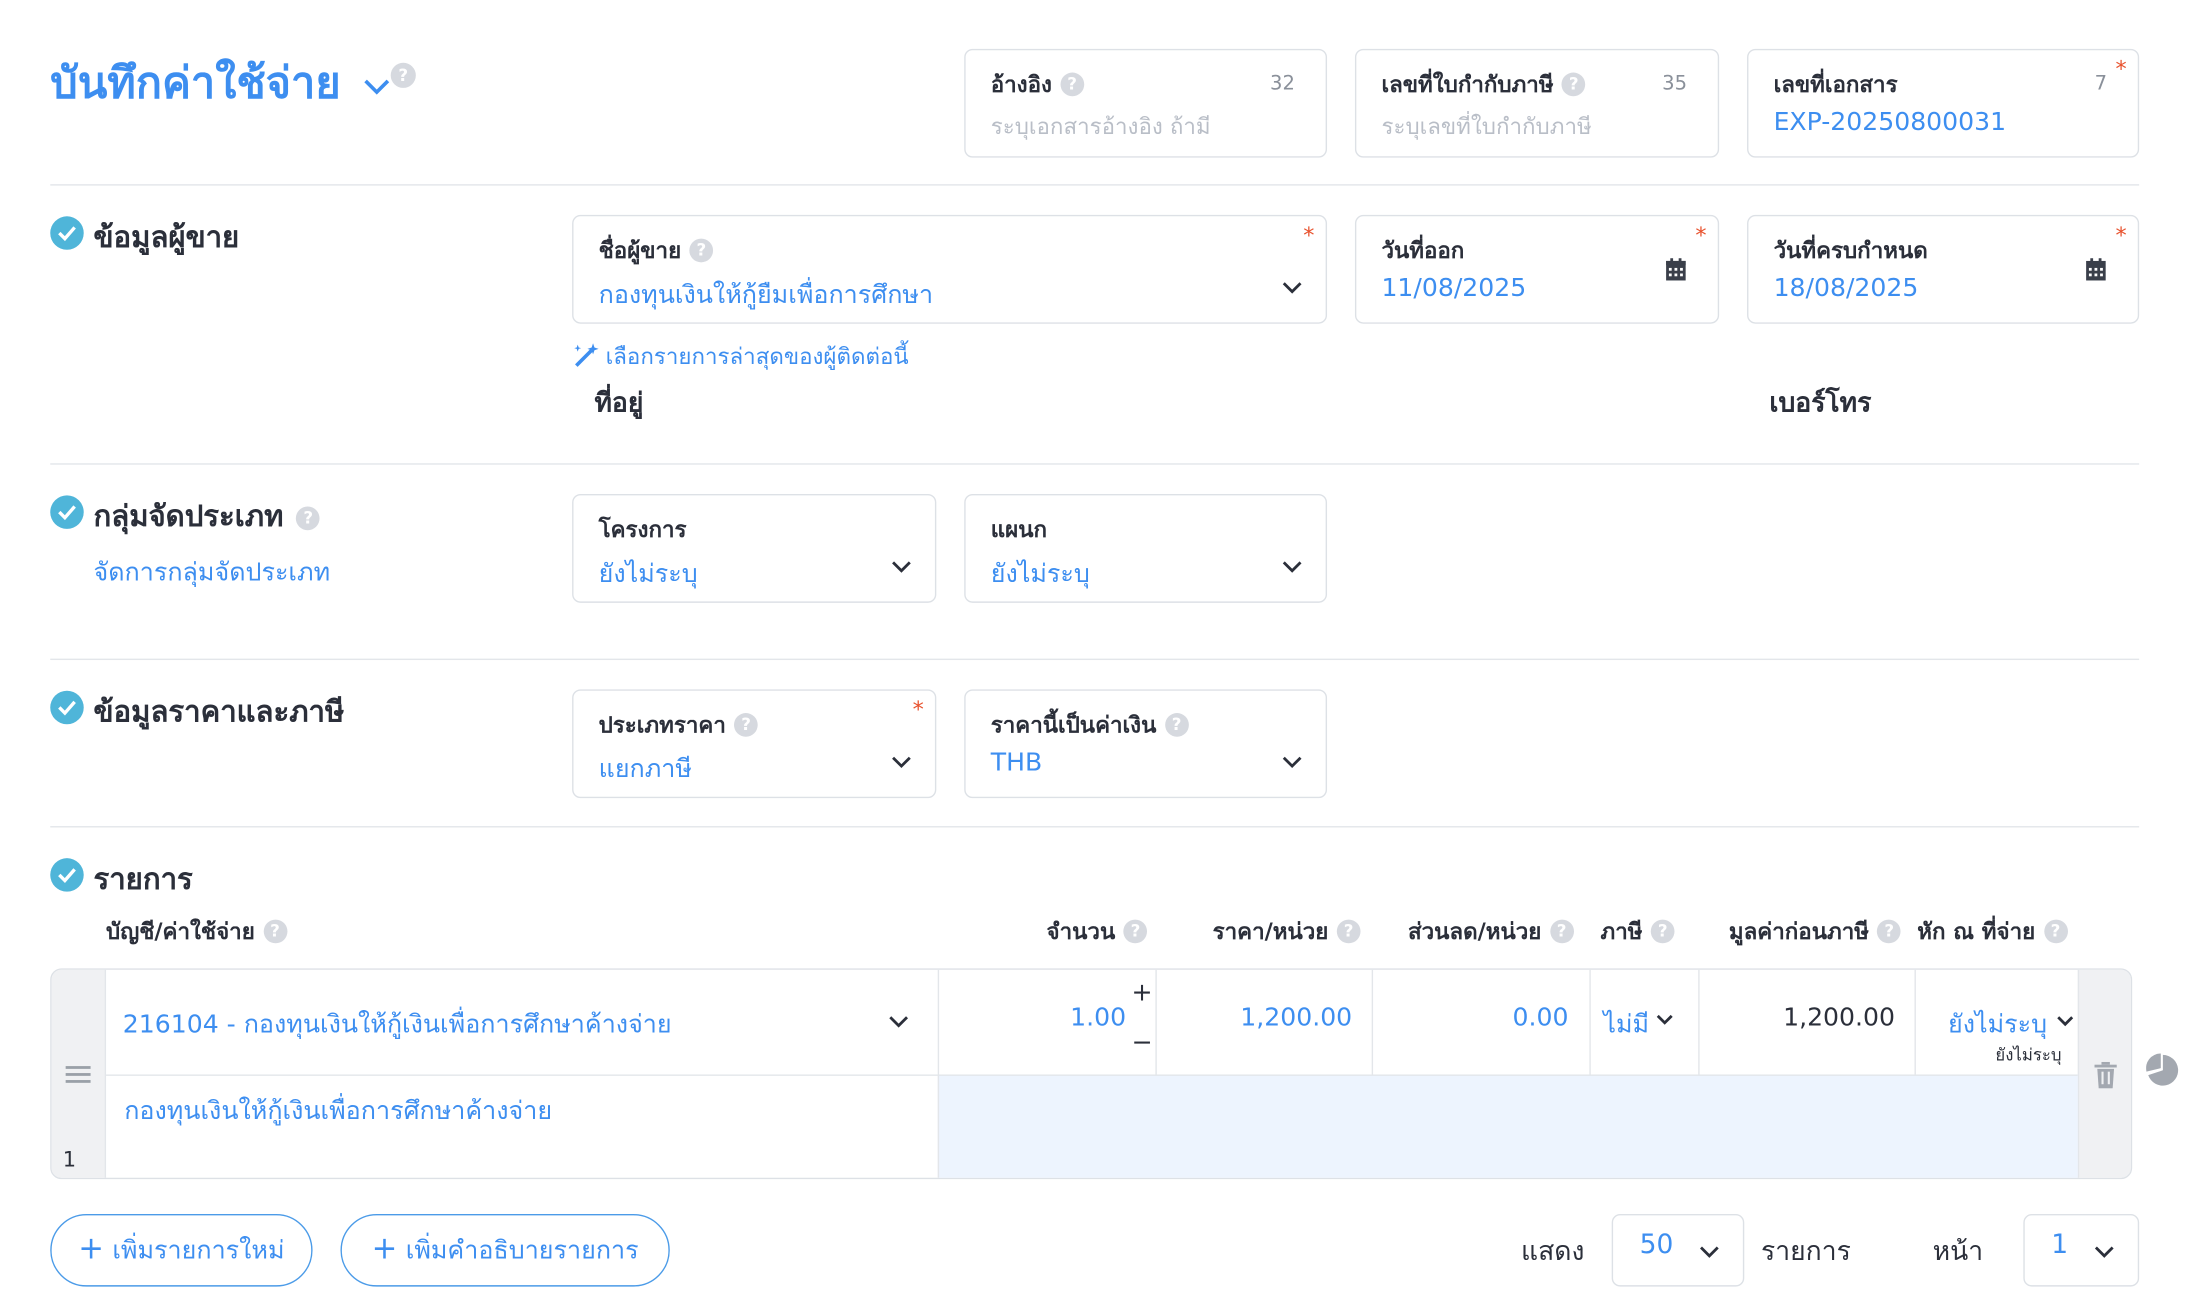 This screenshot has height=1306, width=2188. I want to click on column-header-discount: ส่วนลด/หน่วย?, so click(1490, 932).